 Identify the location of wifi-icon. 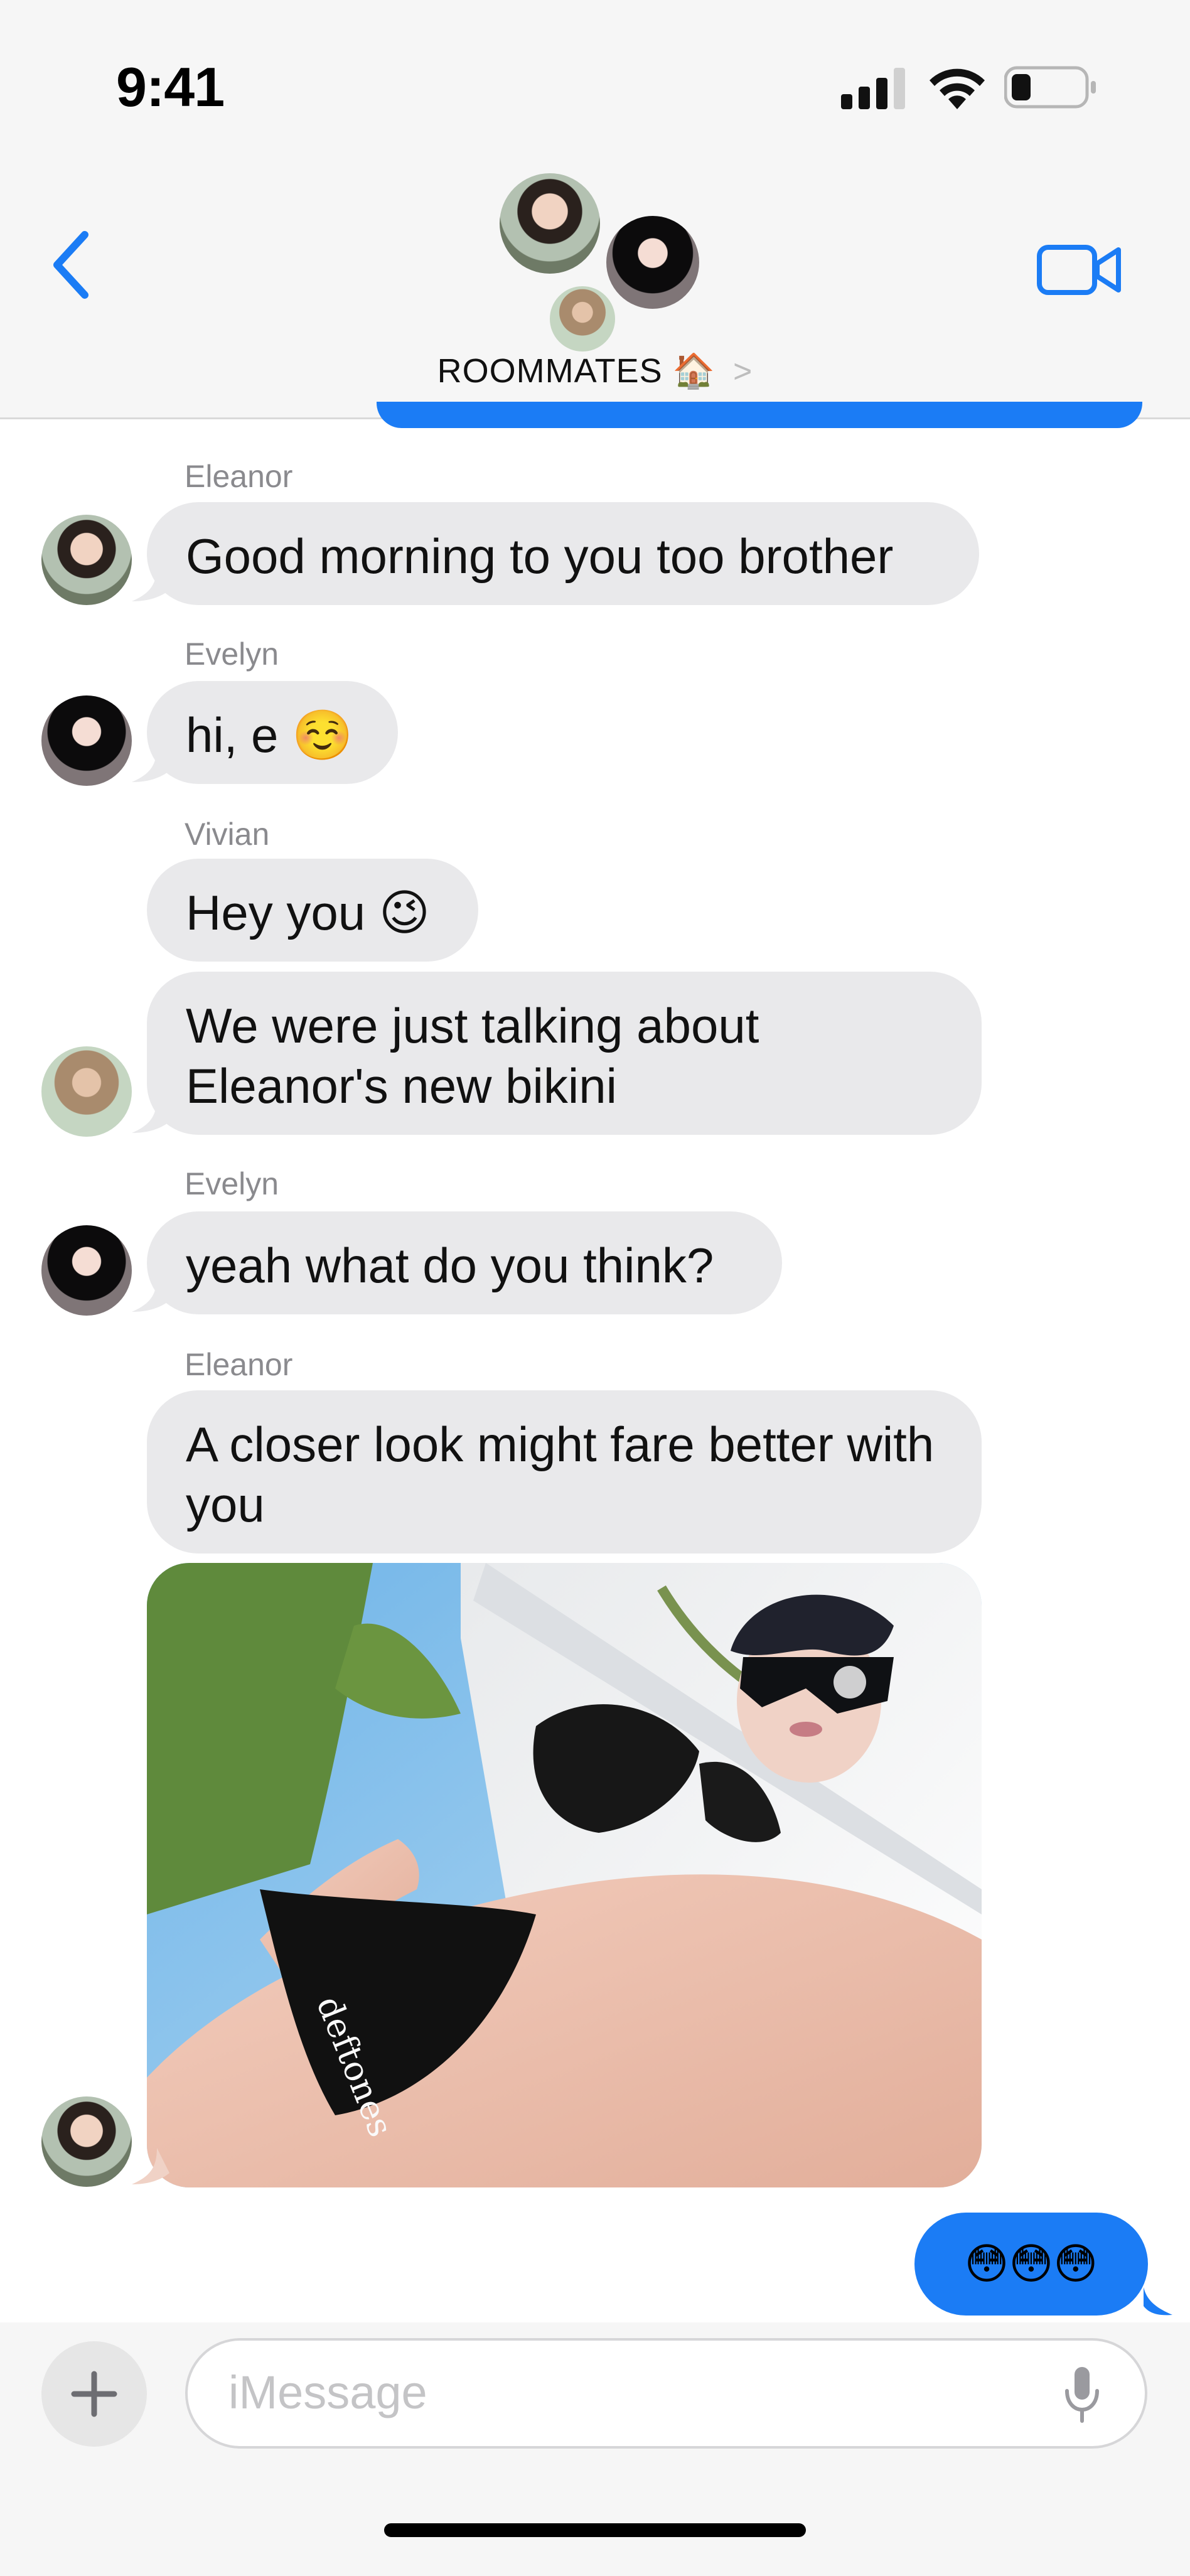
(957, 88).